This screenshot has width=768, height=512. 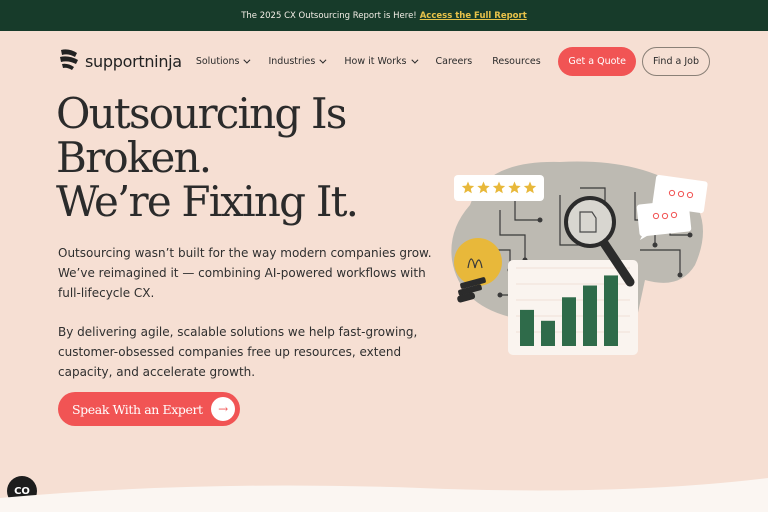 I want to click on arrow-right-icon: →, so click(x=223, y=409).